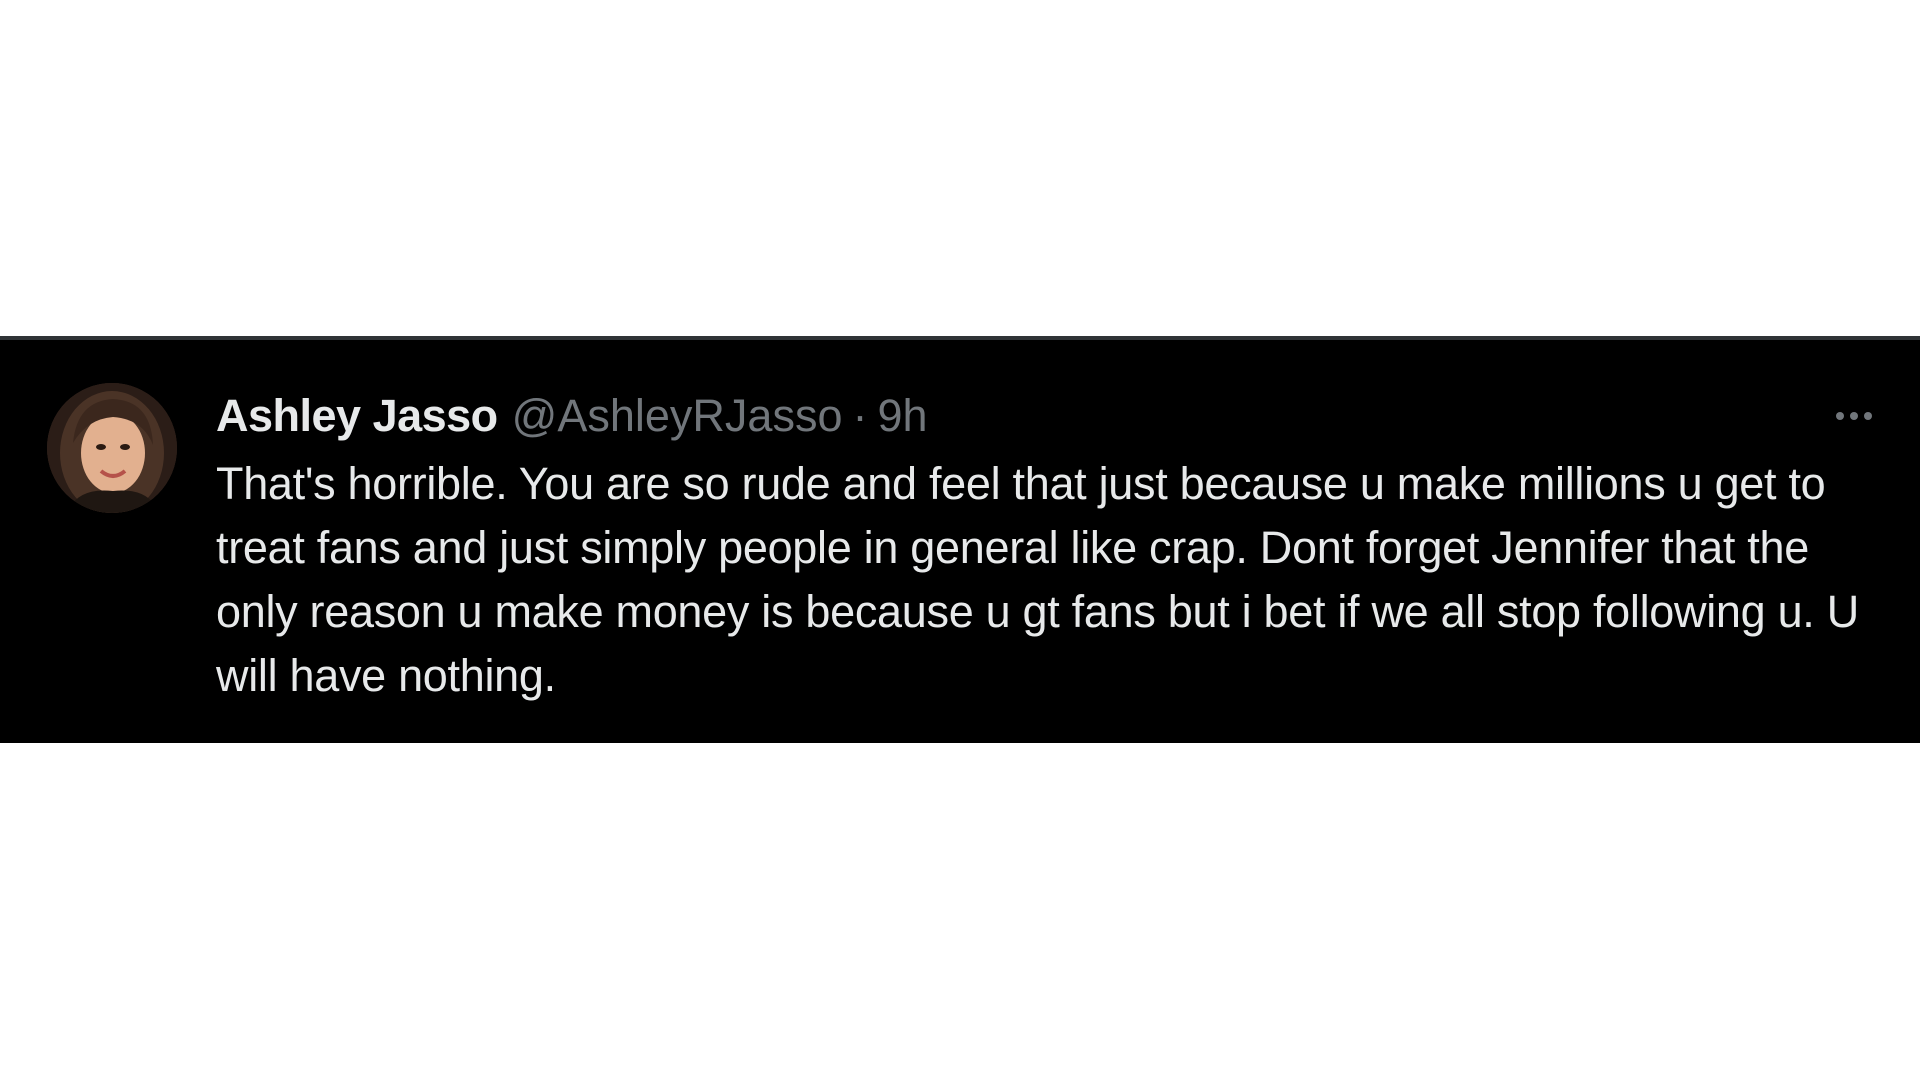  I want to click on avatar, so click(112, 448).